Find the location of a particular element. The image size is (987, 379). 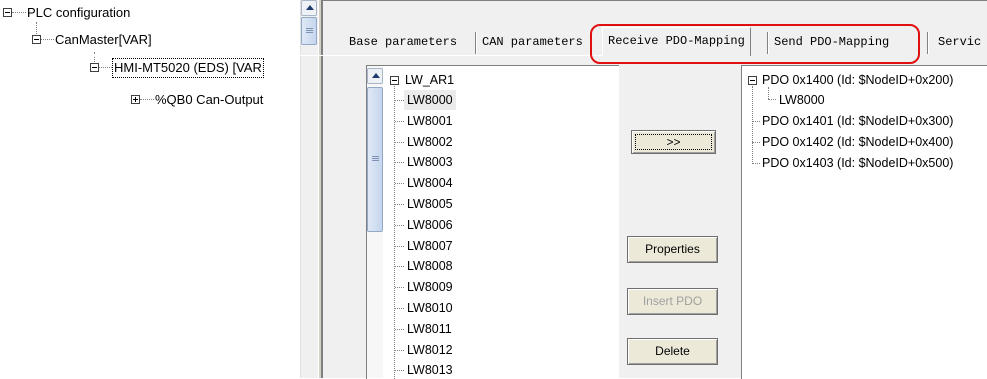

pdo-0x1403: PDO 0x1403 (Id: $NodeID+0x500) is located at coordinates (857, 163).